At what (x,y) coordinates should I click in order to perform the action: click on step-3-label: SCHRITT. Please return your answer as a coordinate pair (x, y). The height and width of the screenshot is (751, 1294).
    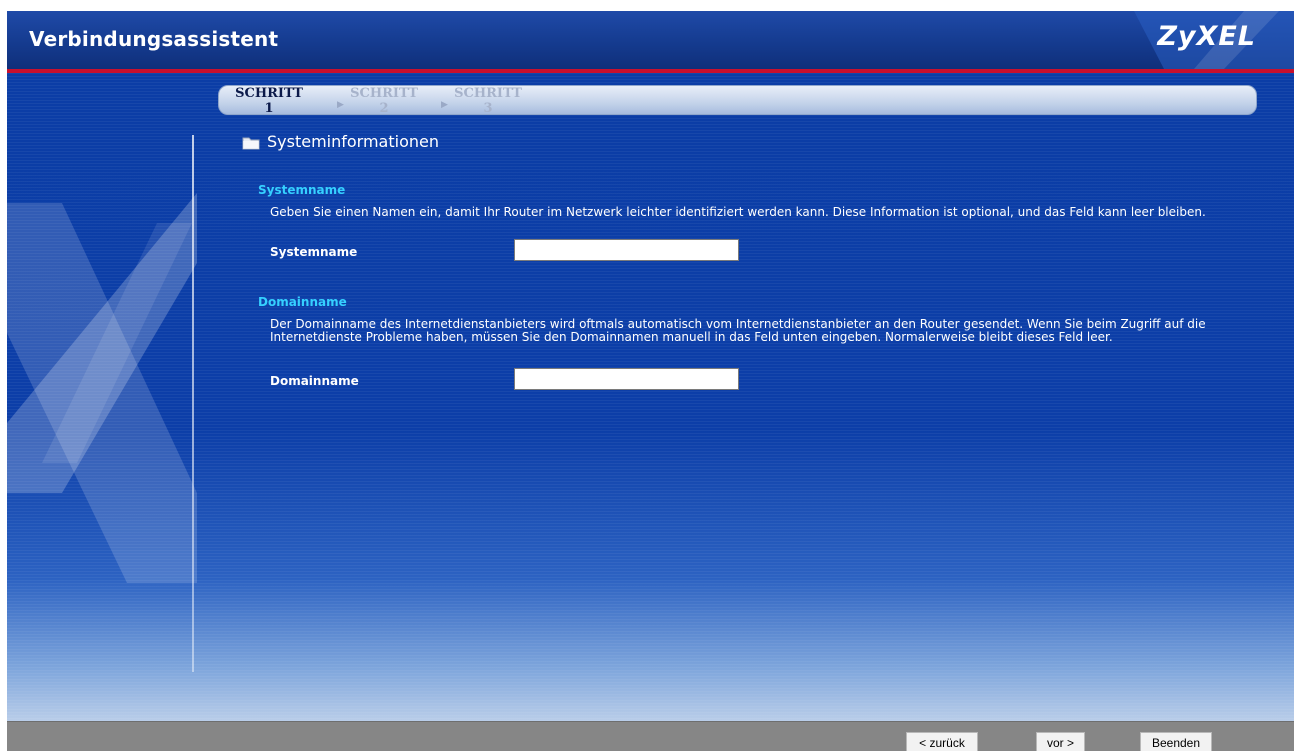
    Looking at the image, I should click on (488, 93).